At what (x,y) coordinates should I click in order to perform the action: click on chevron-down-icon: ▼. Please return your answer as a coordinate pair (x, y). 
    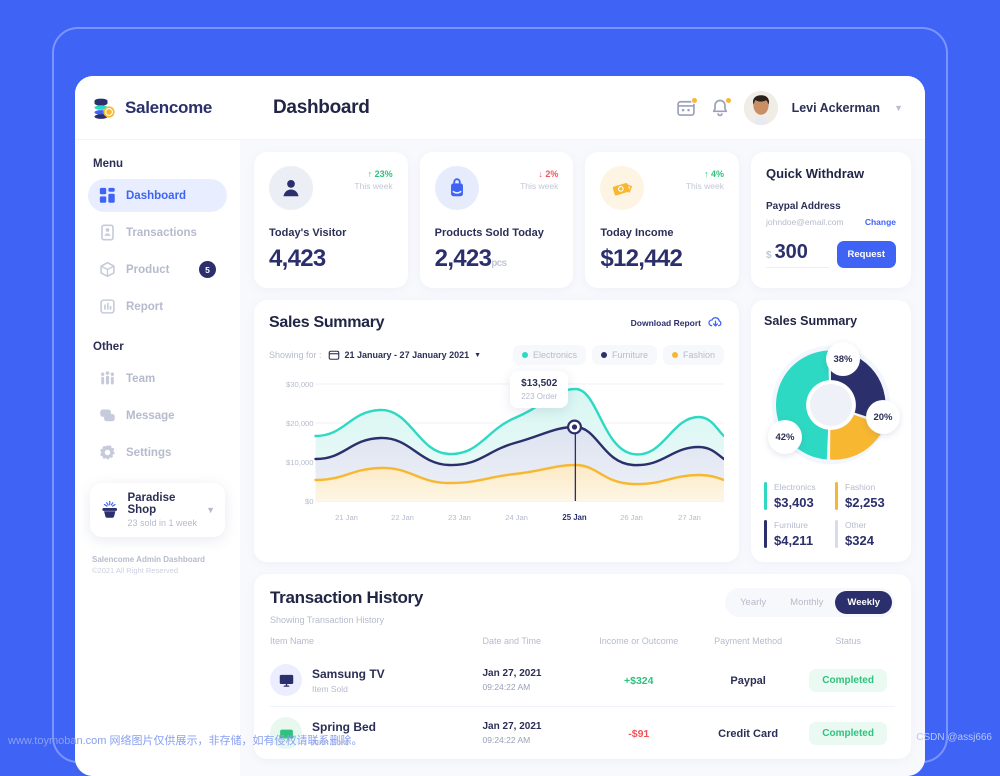
    Looking at the image, I should click on (898, 108).